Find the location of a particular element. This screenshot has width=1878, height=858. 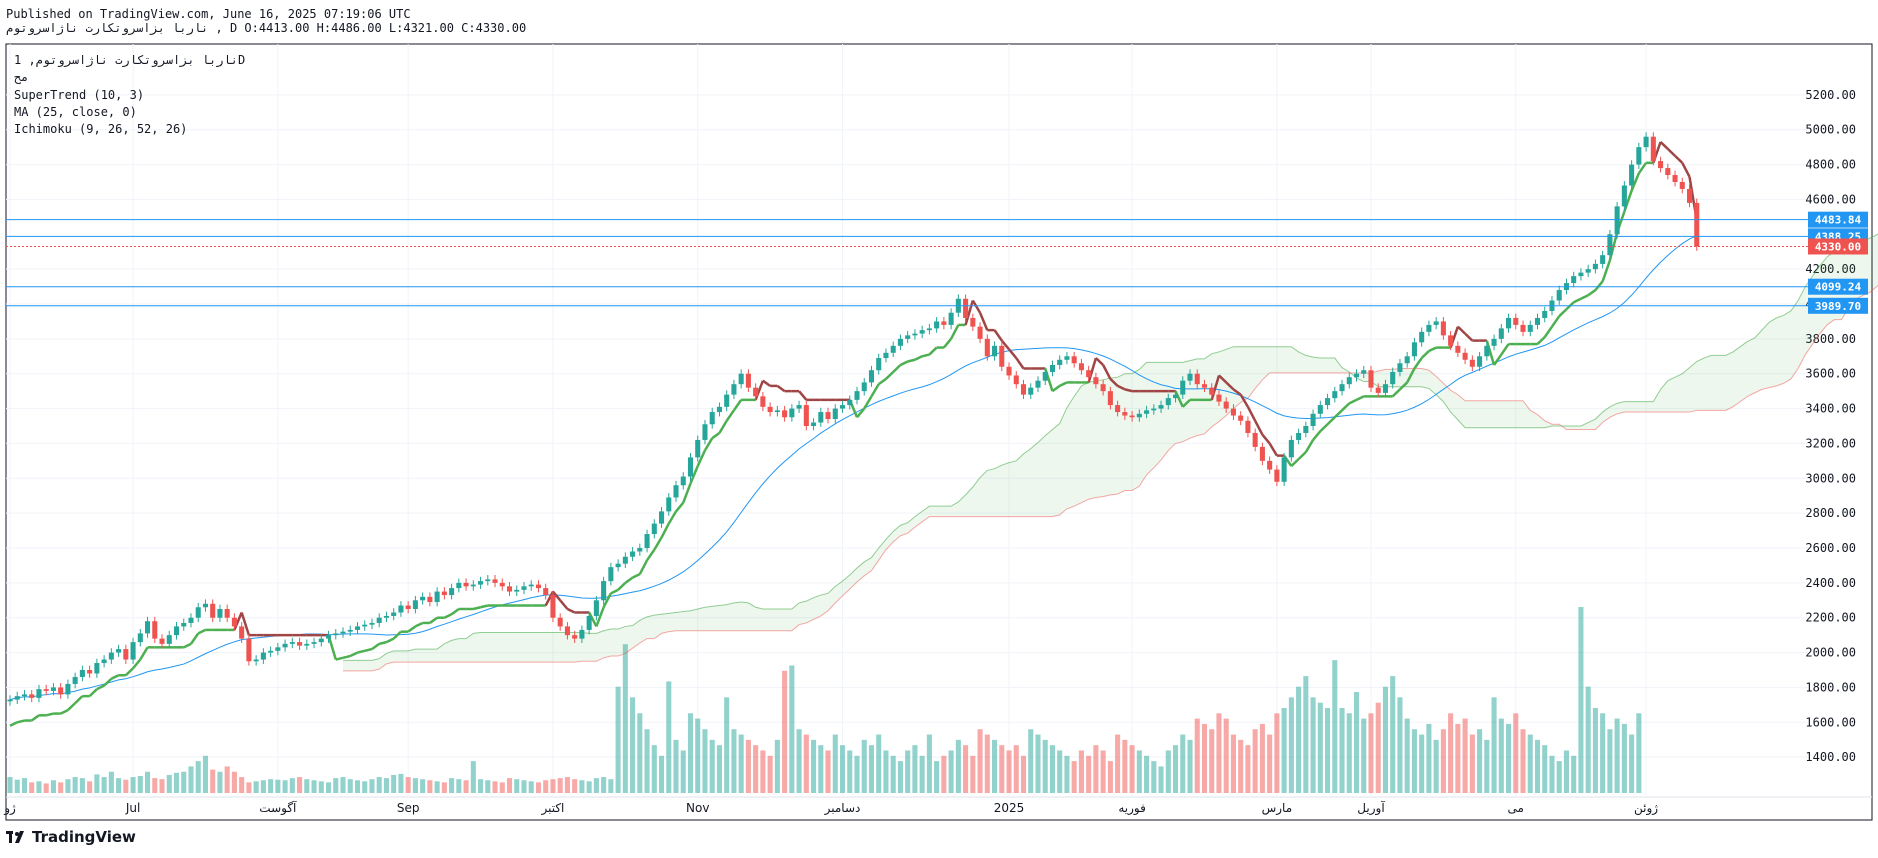

tradingview-logo: TradingView is located at coordinates (71, 837).